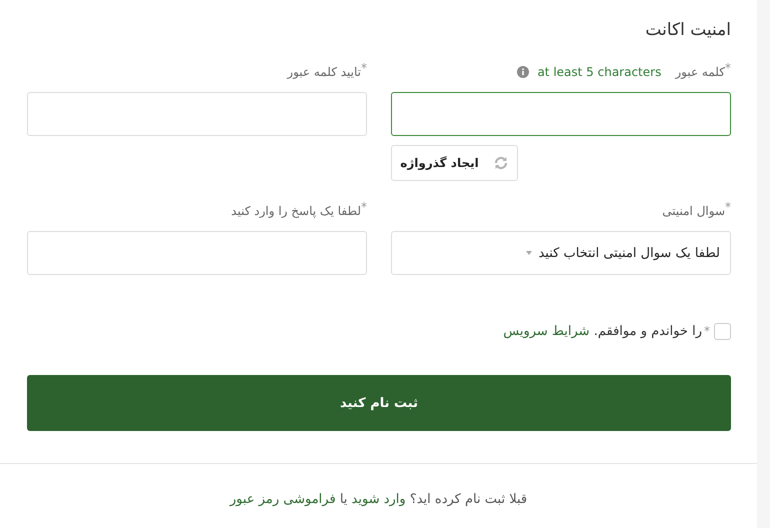 This screenshot has height=528, width=770. What do you see at coordinates (283, 499) in the screenshot?
I see `footer-link: فراموشی رمز عبور` at bounding box center [283, 499].